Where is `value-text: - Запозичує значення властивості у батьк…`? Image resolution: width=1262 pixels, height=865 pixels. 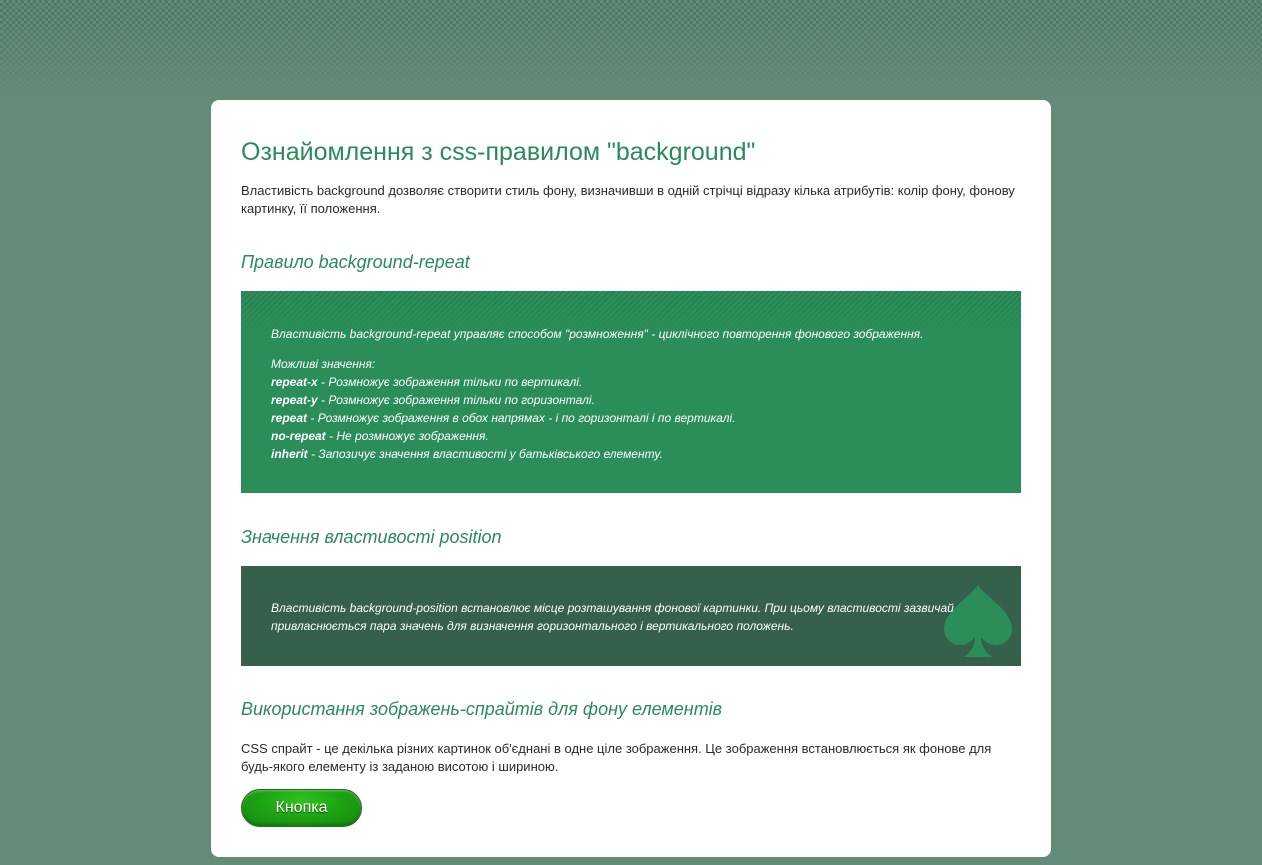 value-text: - Запозичує значення властивості у батьк… is located at coordinates (485, 454).